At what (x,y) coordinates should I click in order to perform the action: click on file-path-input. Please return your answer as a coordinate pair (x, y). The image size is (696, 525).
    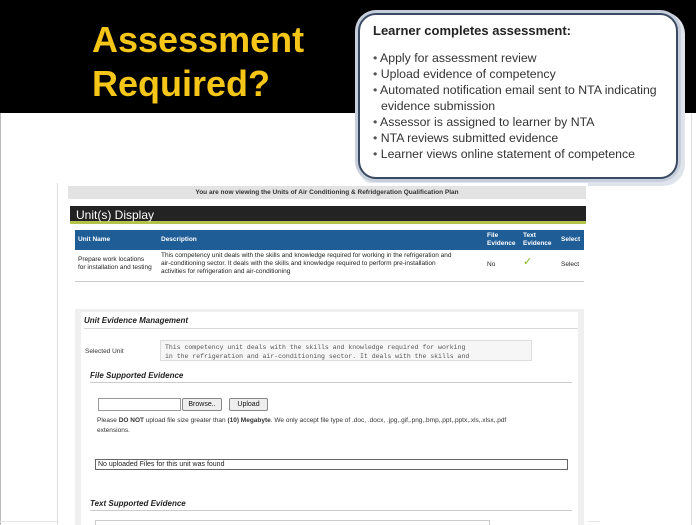
    Looking at the image, I should click on (139, 404).